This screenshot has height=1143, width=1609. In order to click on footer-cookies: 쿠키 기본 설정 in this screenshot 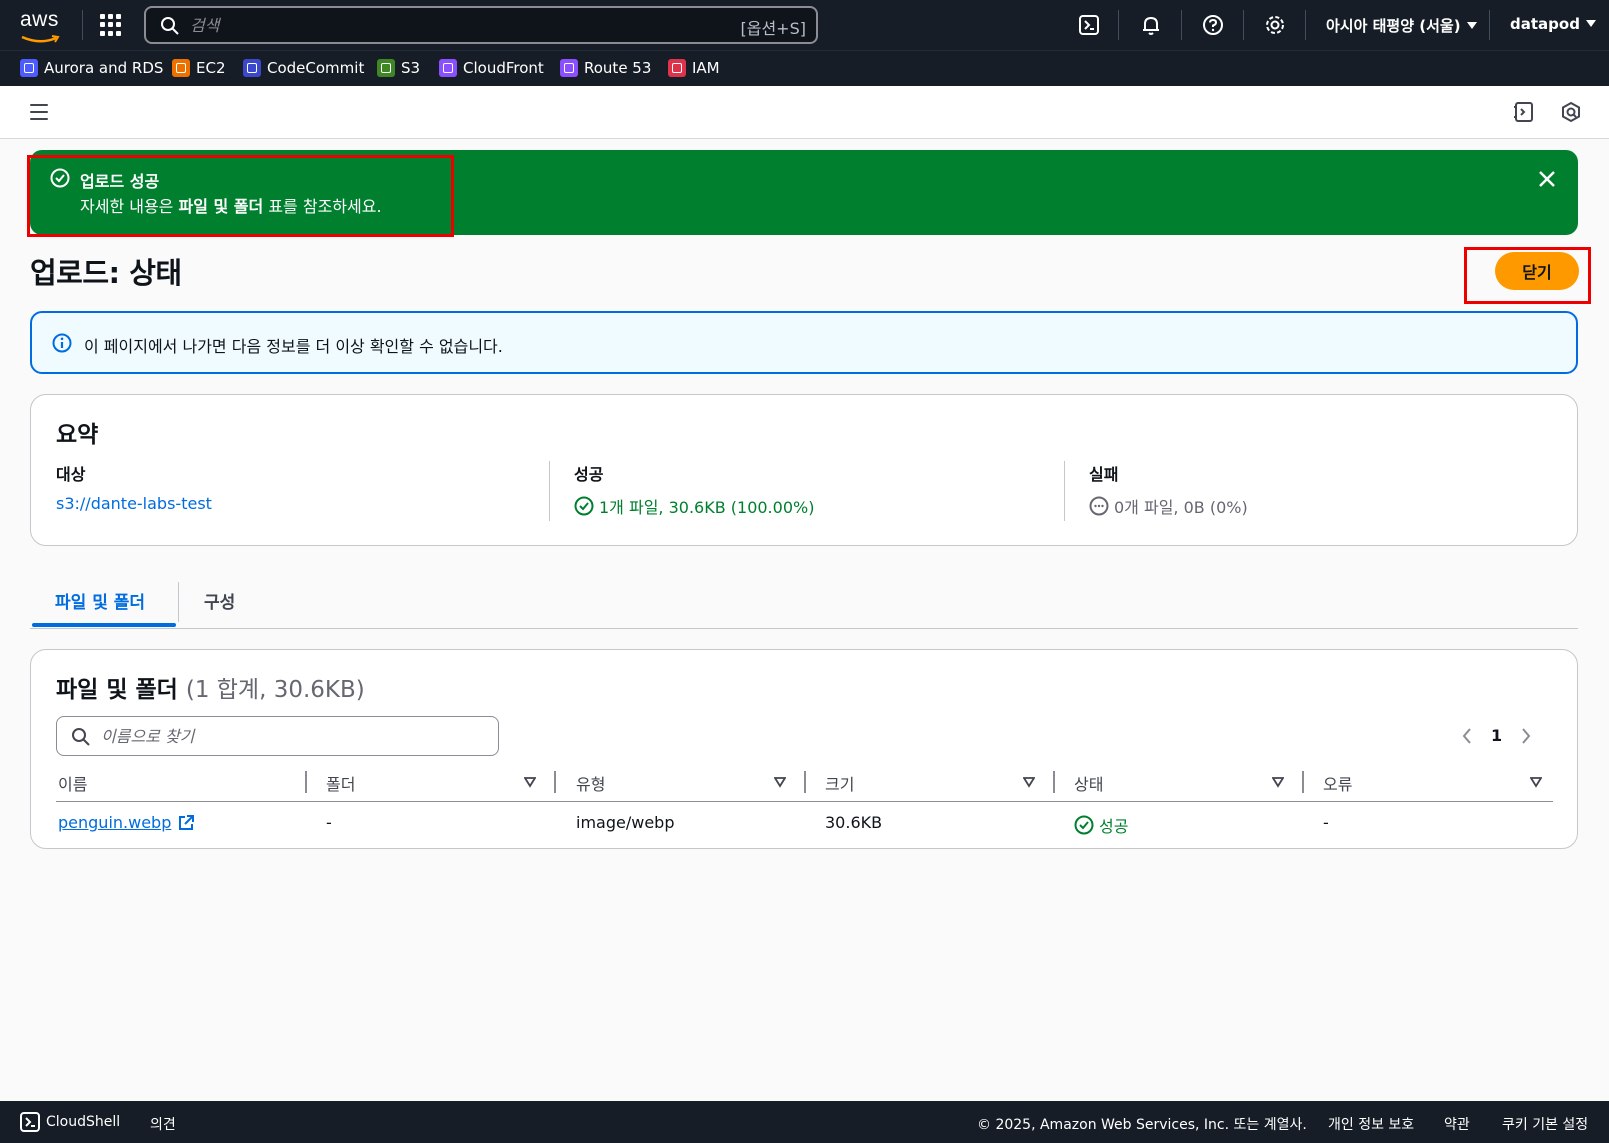, I will do `click(1545, 1124)`.